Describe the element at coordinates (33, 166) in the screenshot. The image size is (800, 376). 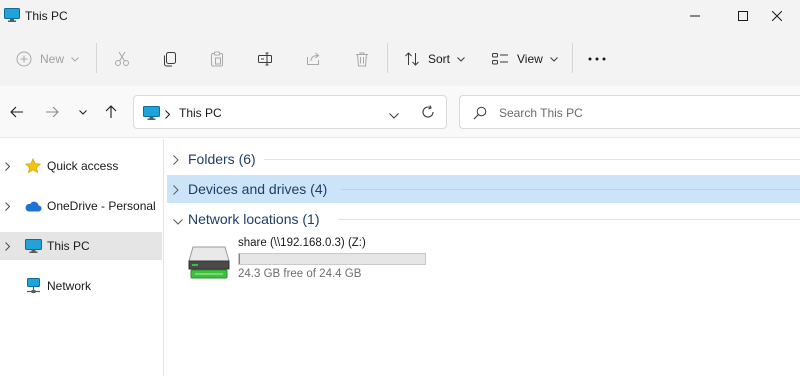
I see `star-icon` at that location.